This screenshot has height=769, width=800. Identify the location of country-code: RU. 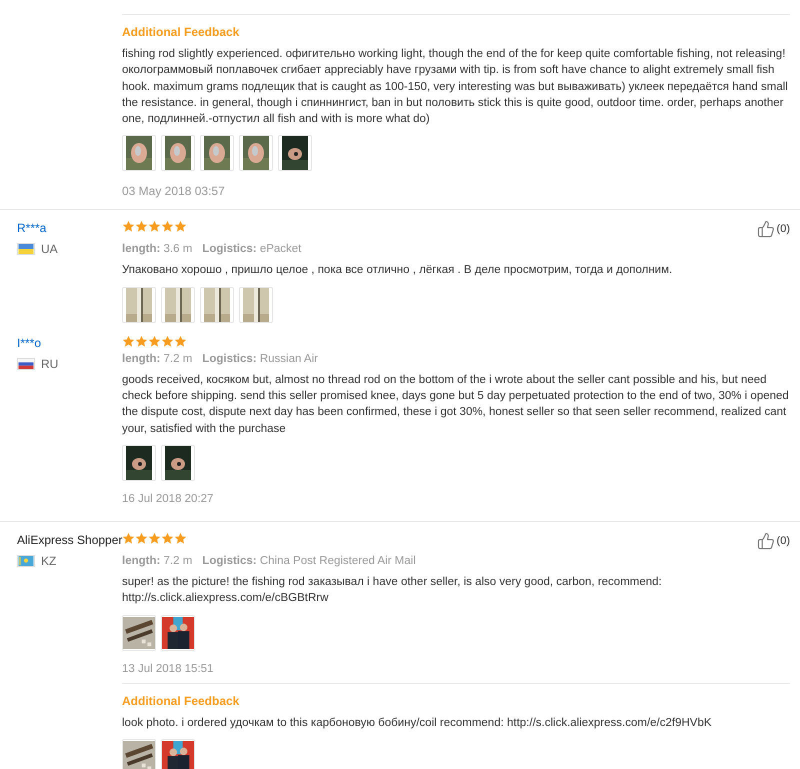
(49, 363).